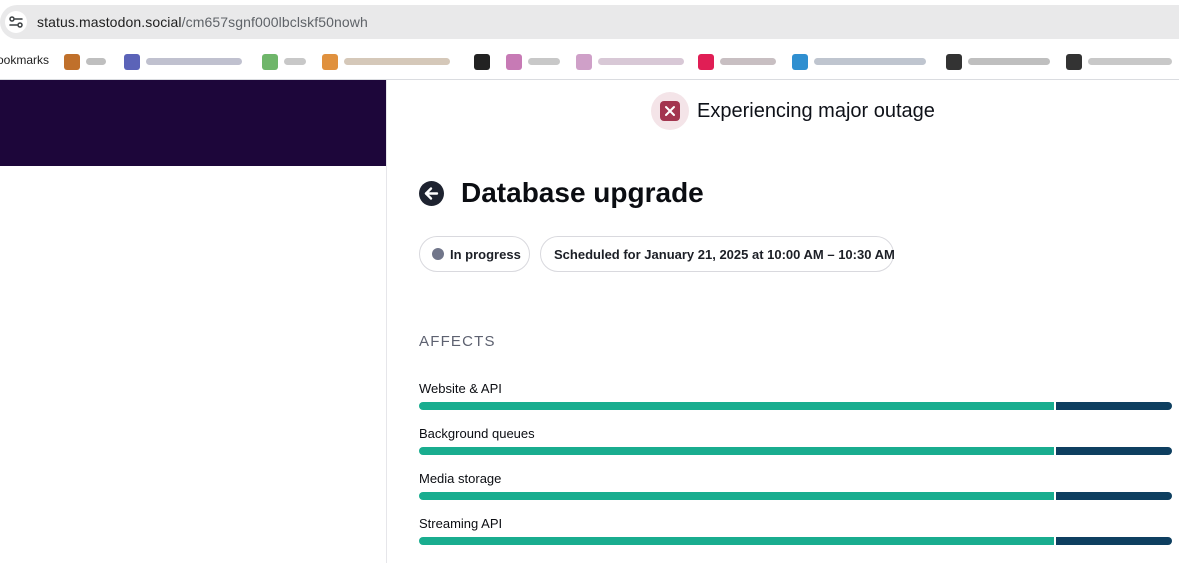 The height and width of the screenshot is (563, 1179). I want to click on bookmarks-label: ookmarks, so click(24, 60).